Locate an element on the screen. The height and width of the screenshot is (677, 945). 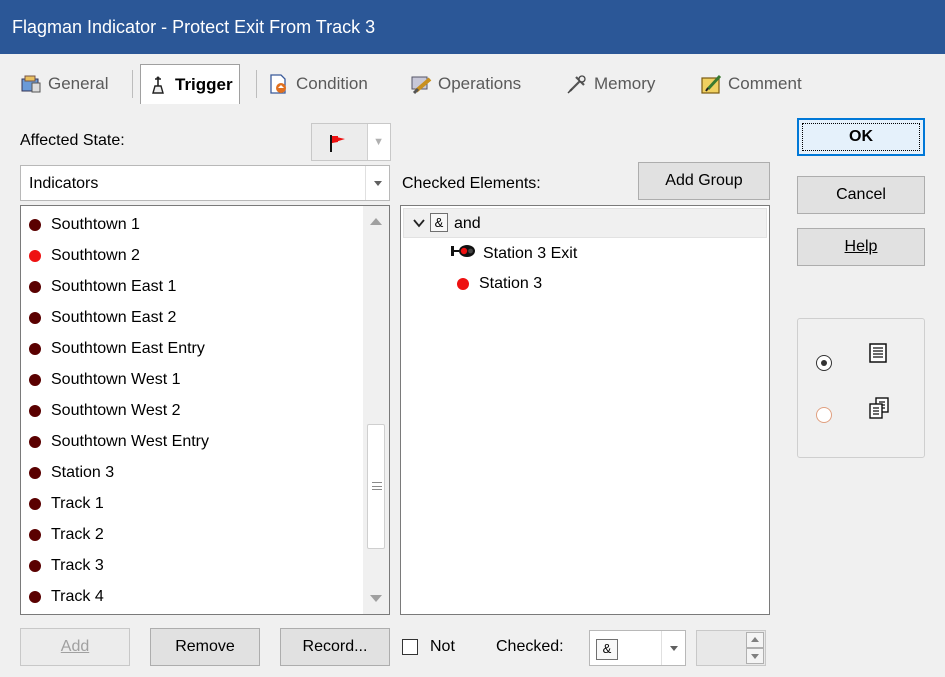
memory-icon is located at coordinates (577, 84).